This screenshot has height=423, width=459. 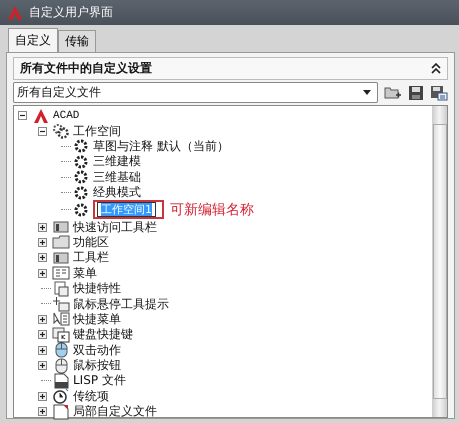 What do you see at coordinates (61, 242) in the screenshot?
I see `folder-icon` at bounding box center [61, 242].